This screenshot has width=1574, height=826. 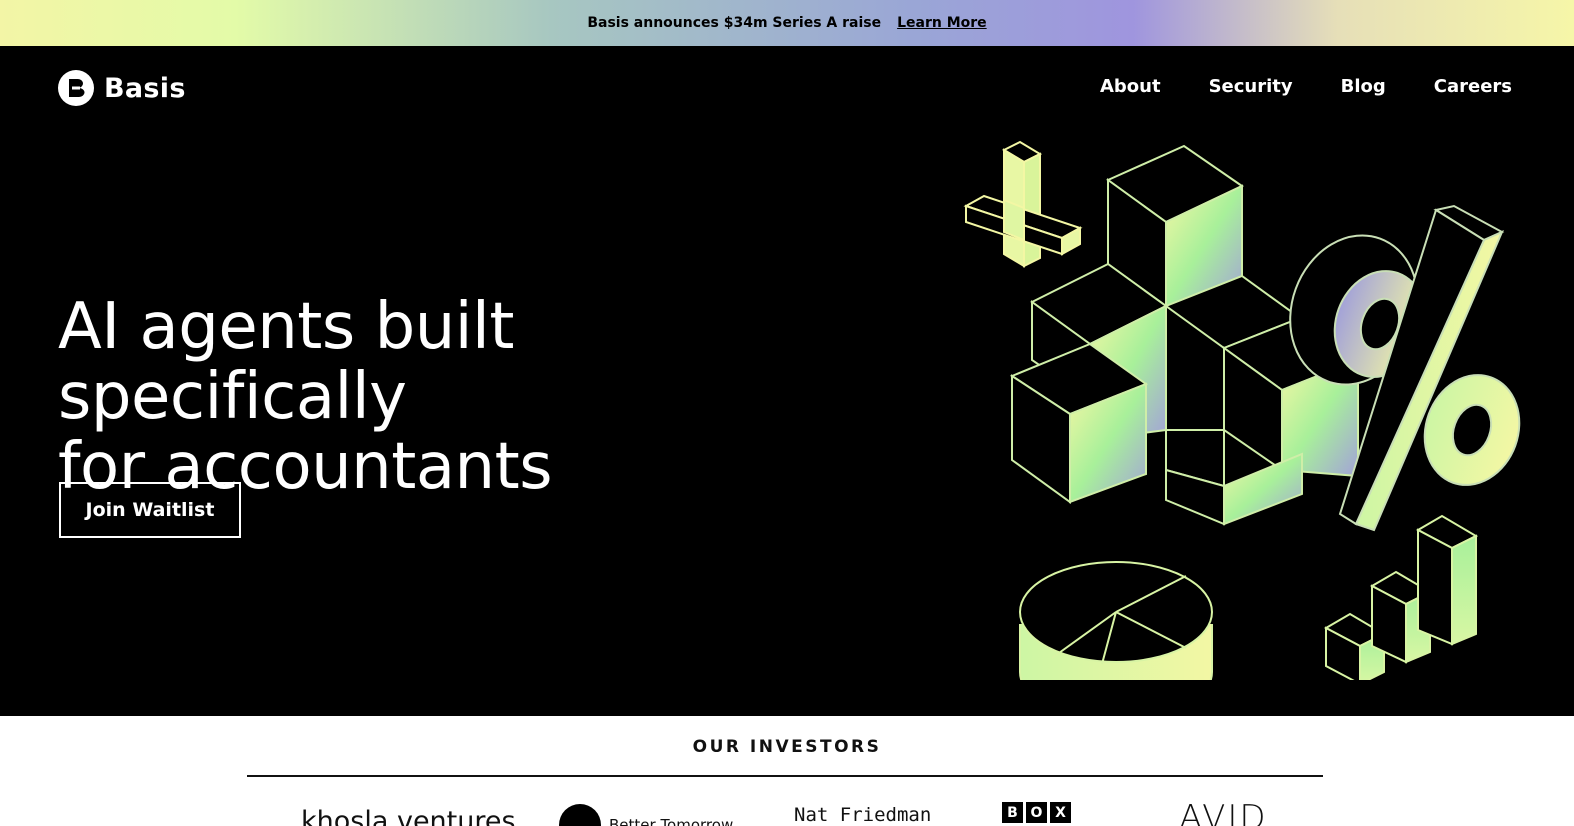 I want to click on plus-icon, so click(x=1023, y=204).